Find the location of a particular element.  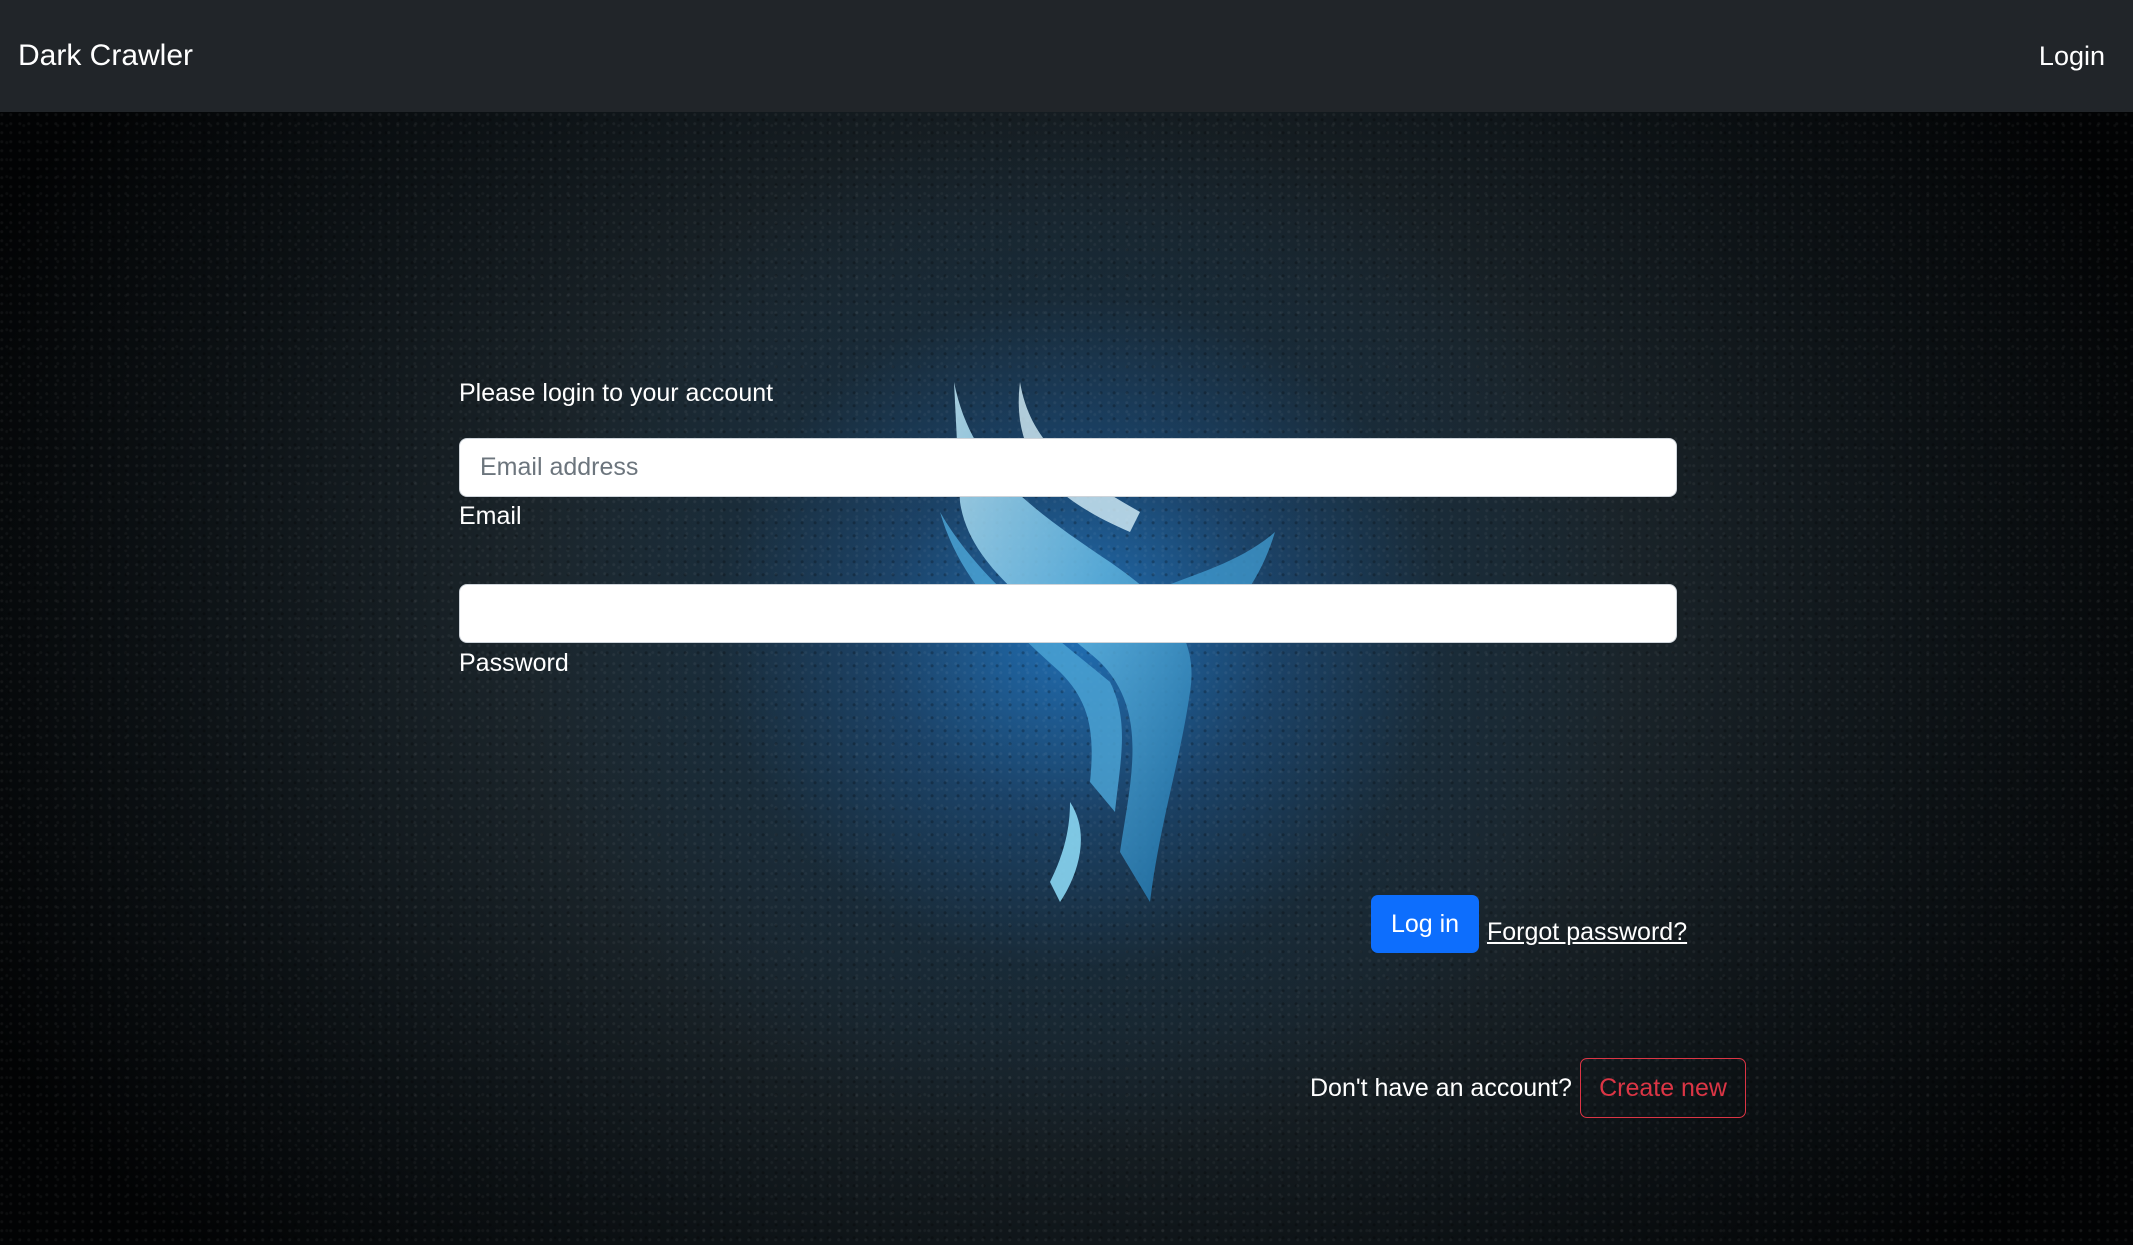

password-label: Password is located at coordinates (514, 663).